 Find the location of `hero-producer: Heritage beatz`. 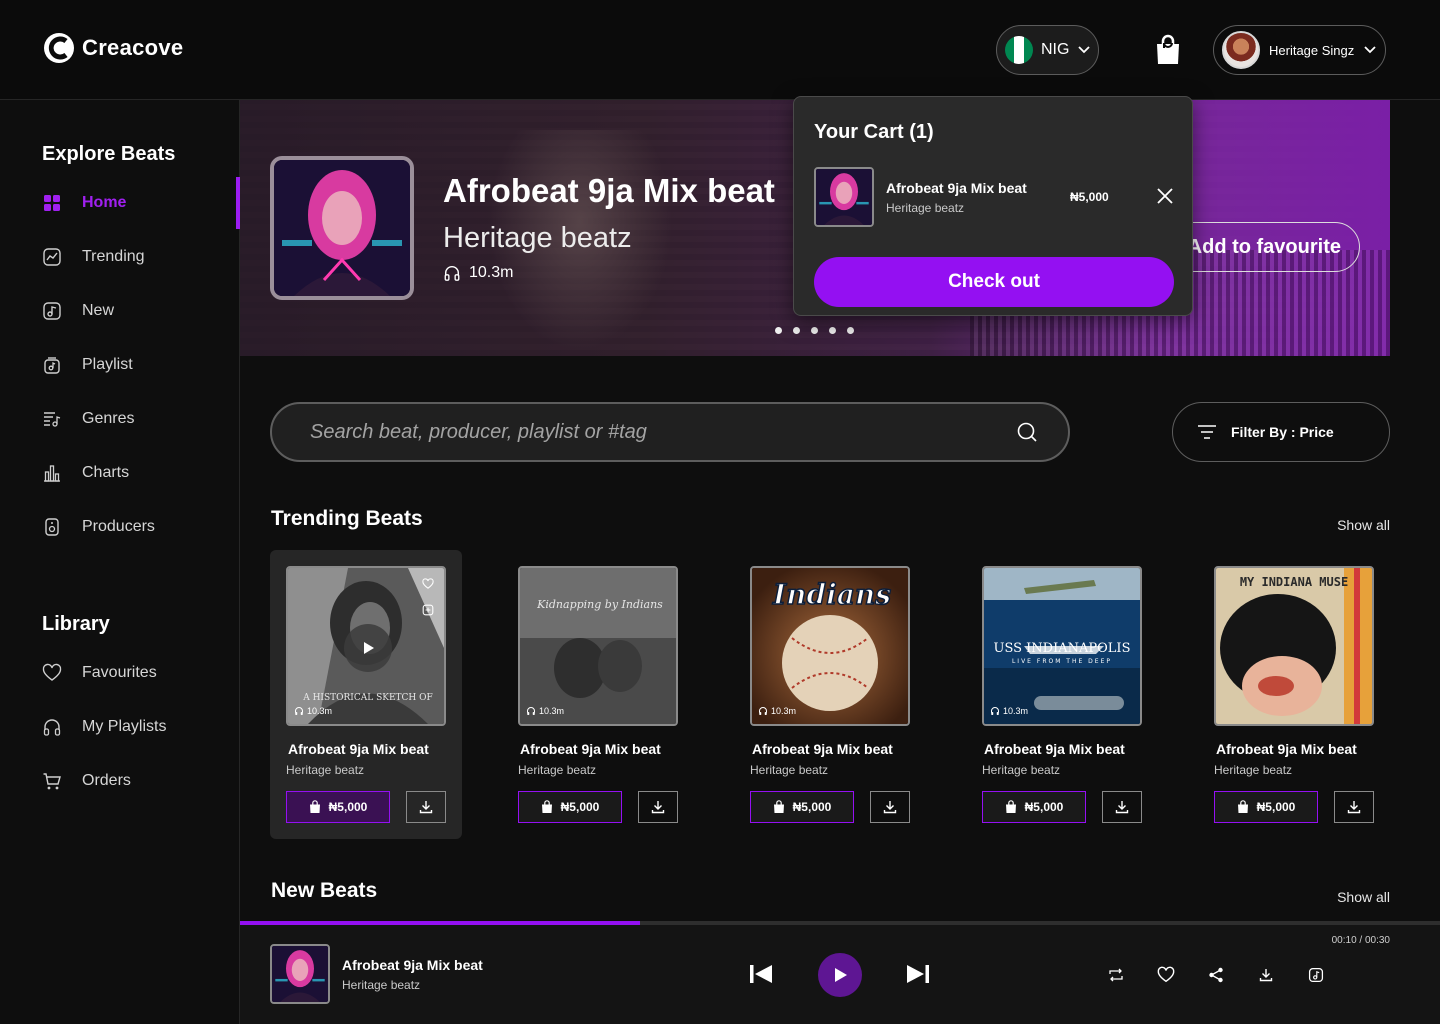

hero-producer: Heritage beatz is located at coordinates (537, 238).